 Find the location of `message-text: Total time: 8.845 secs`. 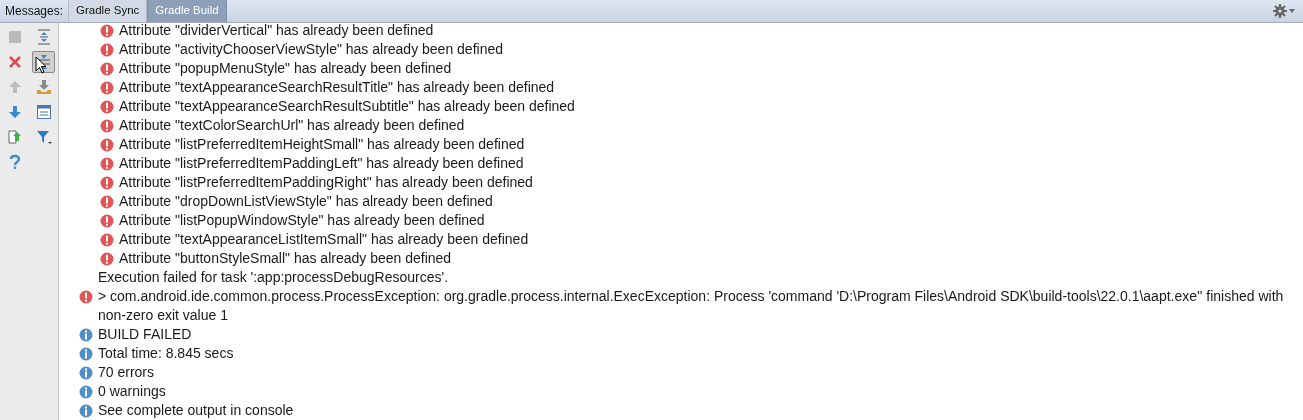

message-text: Total time: 8.845 secs is located at coordinates (166, 353).